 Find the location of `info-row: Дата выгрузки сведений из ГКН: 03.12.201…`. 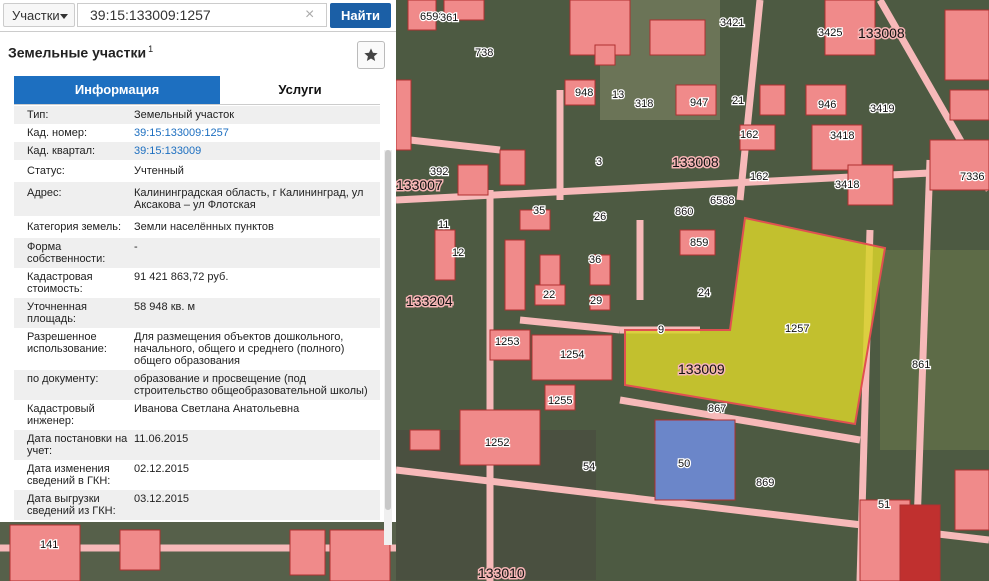

info-row: Дата выгрузки сведений из ГКН: 03.12.201… is located at coordinates (197, 505).